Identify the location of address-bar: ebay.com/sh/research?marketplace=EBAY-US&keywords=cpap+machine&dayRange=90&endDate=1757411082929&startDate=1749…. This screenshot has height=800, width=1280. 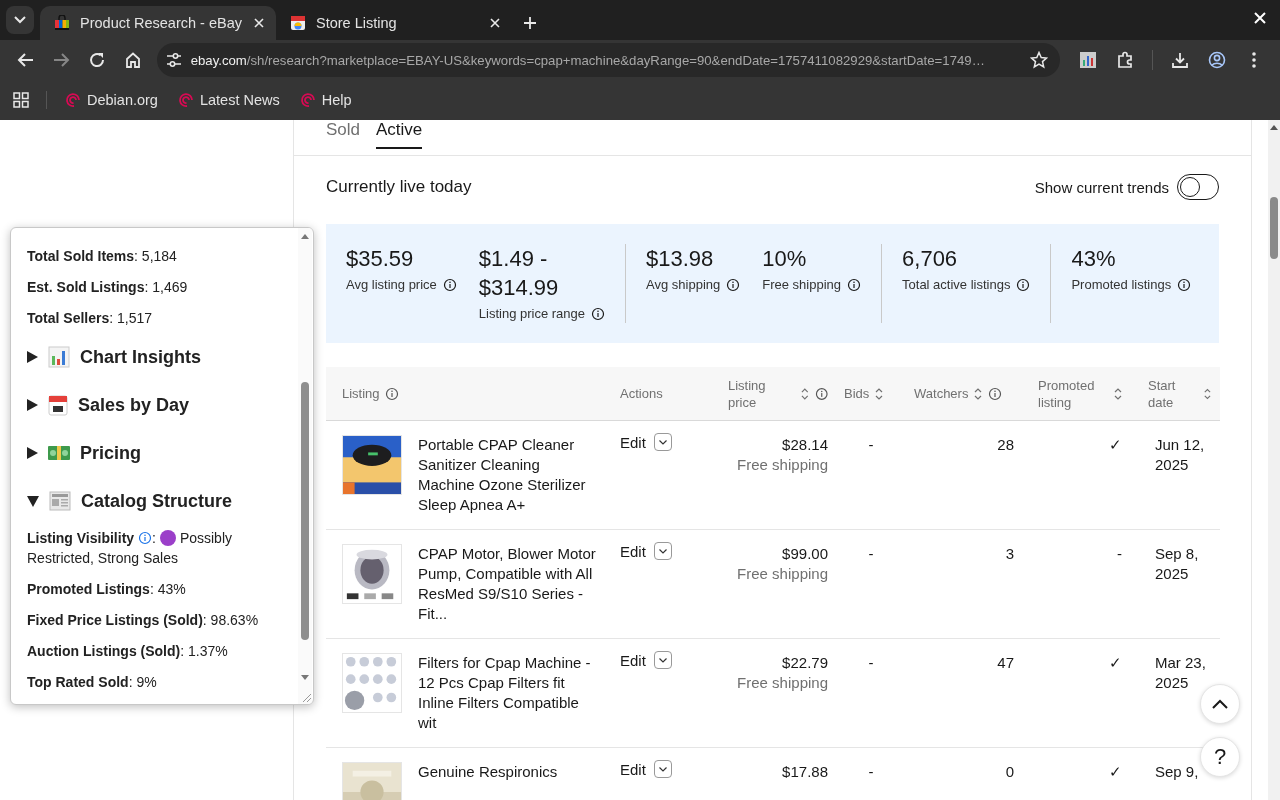
(608, 60).